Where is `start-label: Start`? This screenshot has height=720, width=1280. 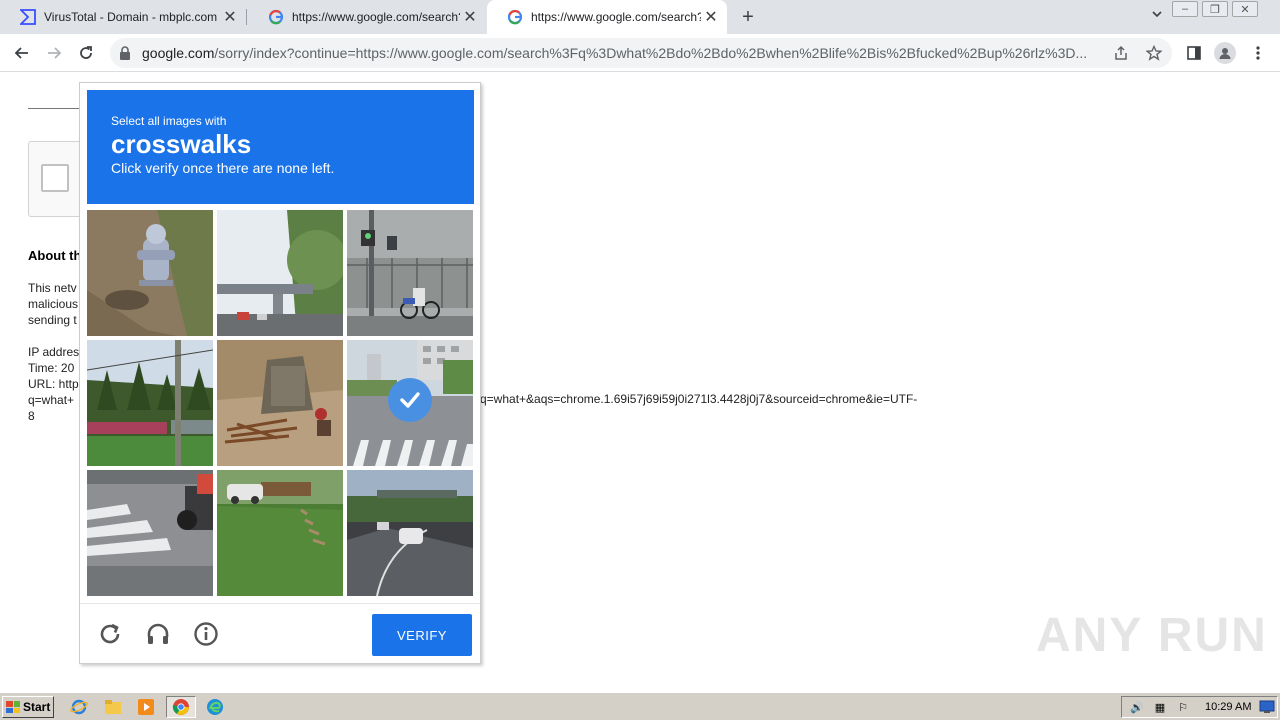 start-label: Start is located at coordinates (37, 707).